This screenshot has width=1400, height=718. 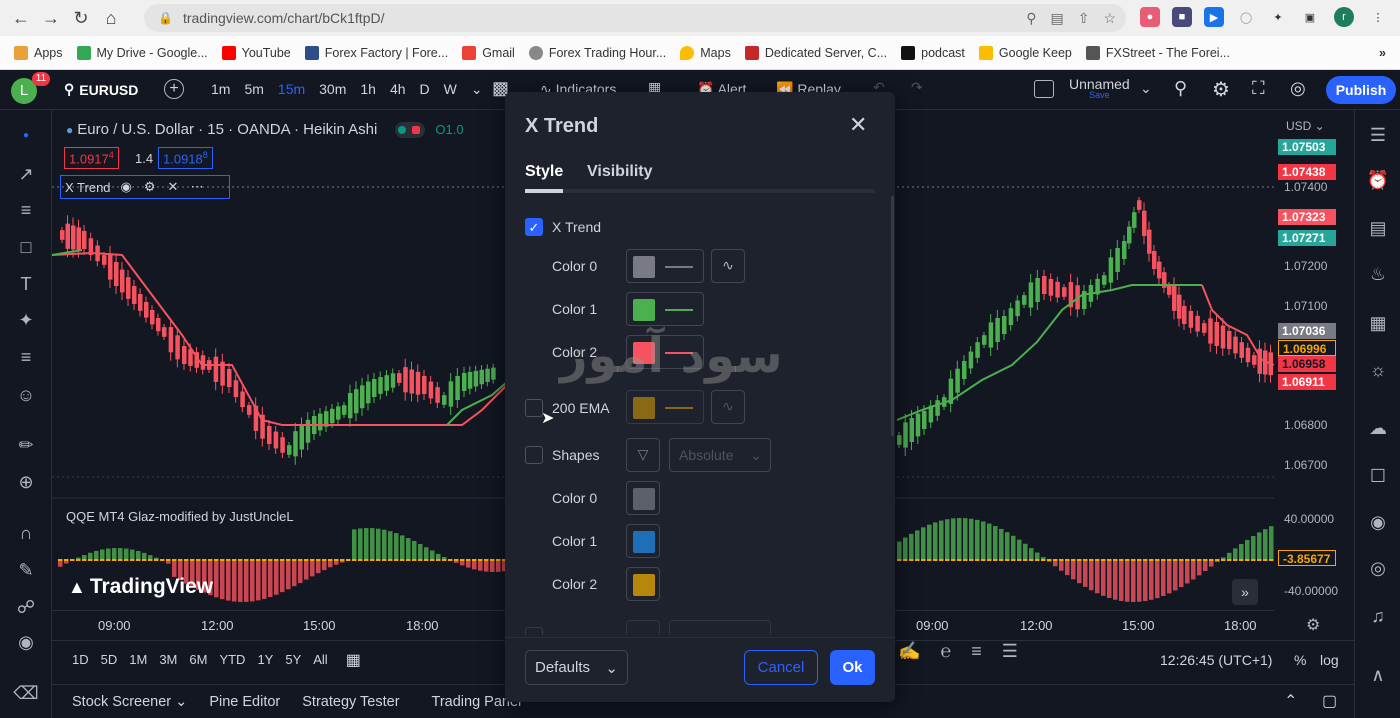 I want to click on bookmark-apps: Apps, so click(x=38, y=52).